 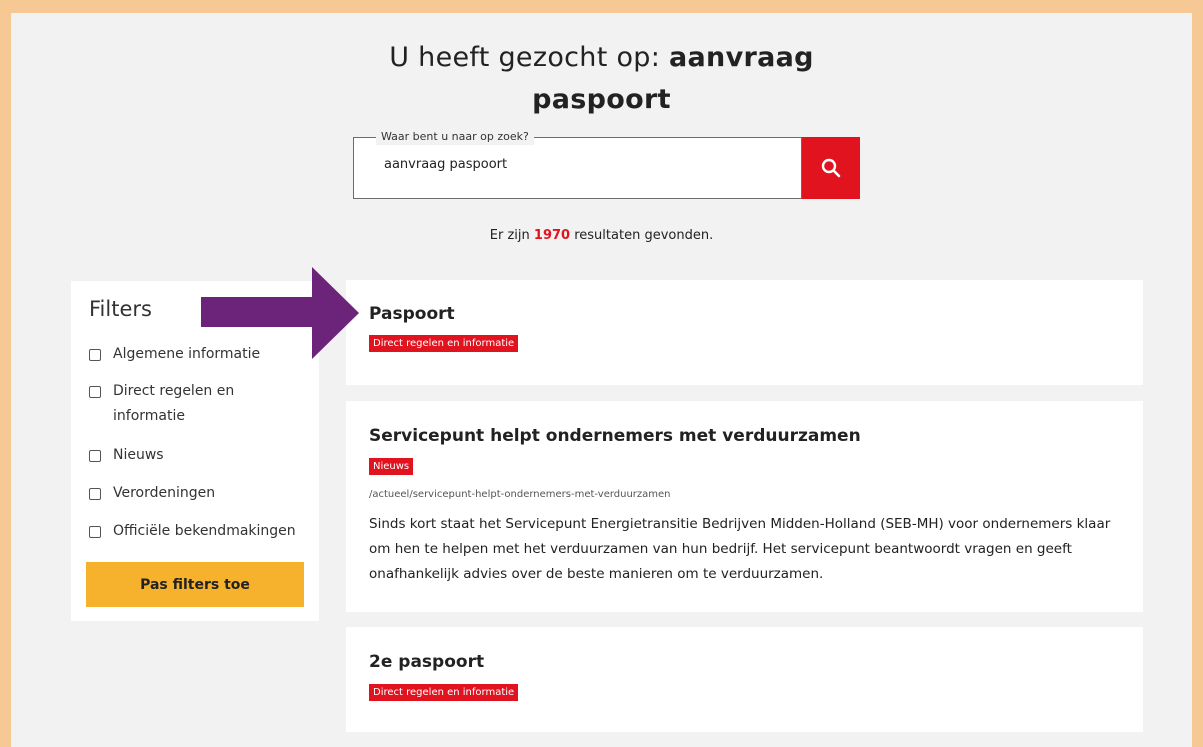 I want to click on filter-nieuws: Nieuws, so click(x=126, y=455).